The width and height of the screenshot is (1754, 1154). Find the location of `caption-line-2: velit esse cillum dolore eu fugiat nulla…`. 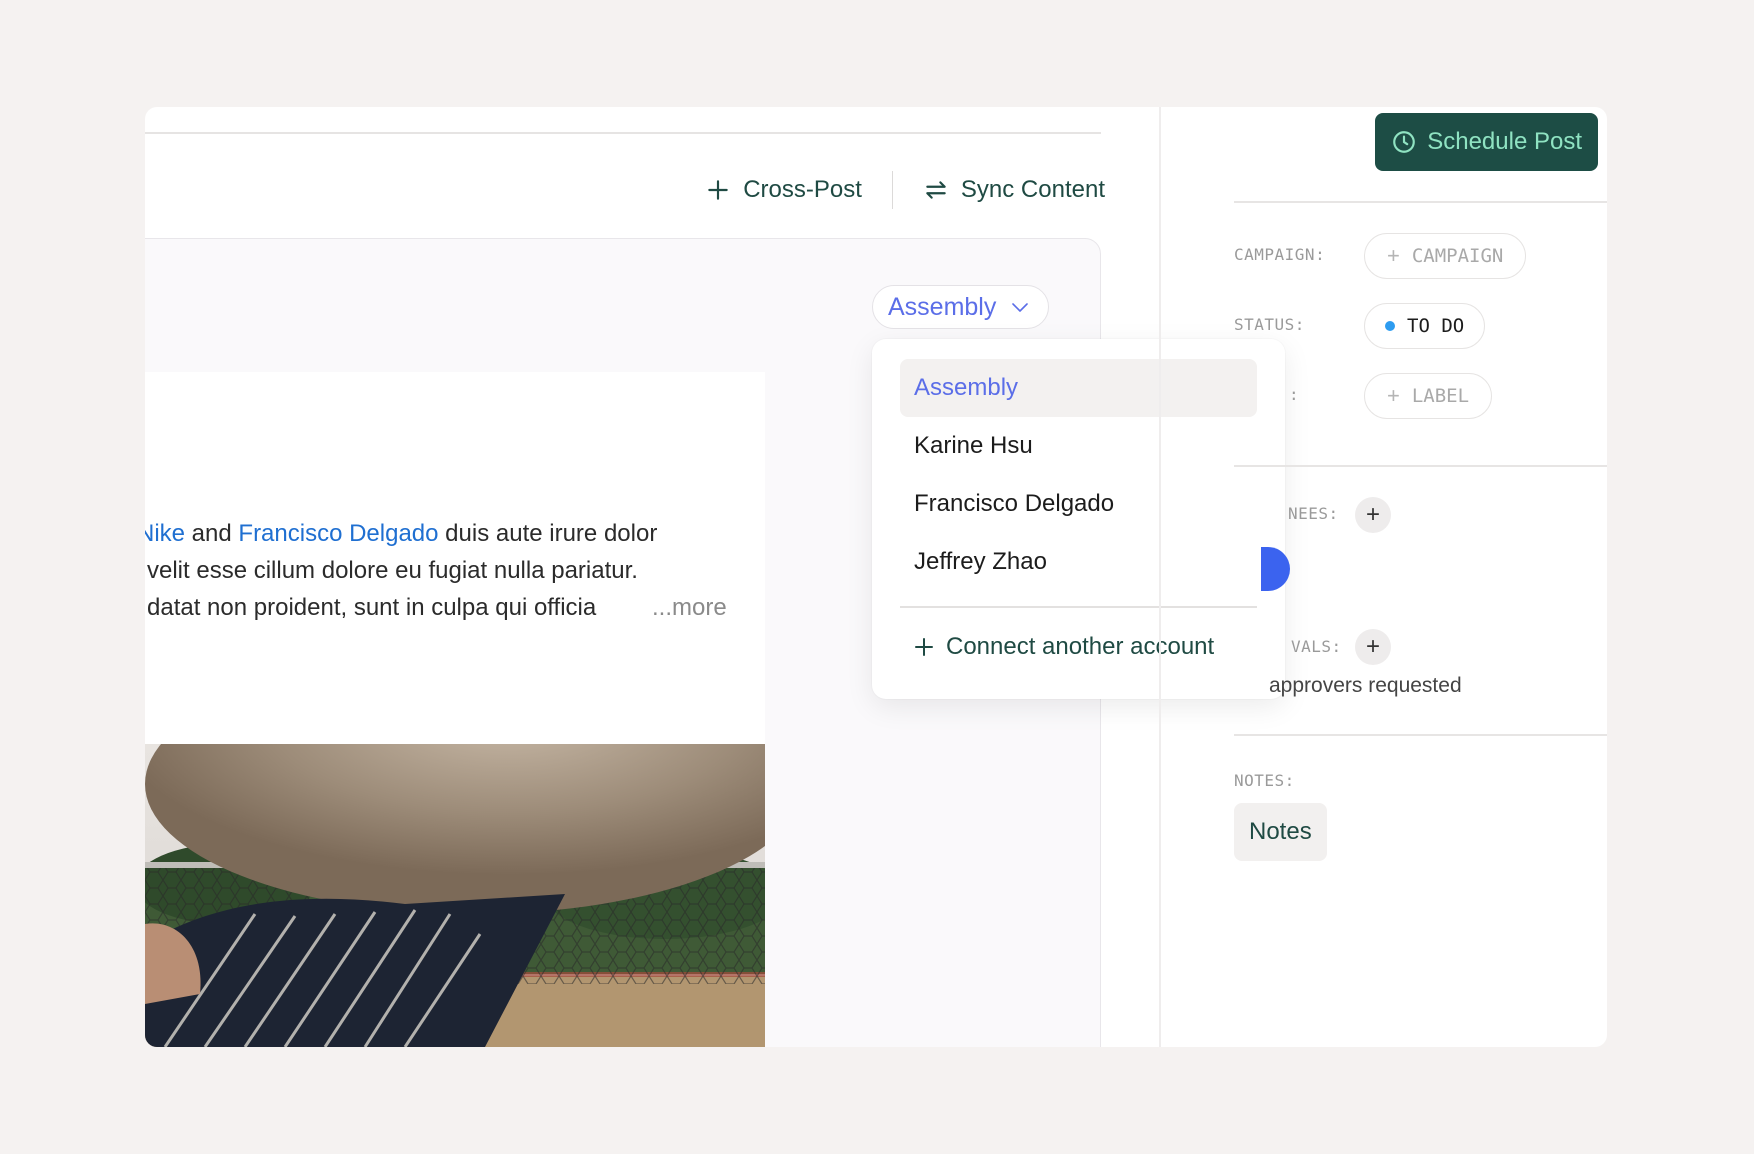

caption-line-2: velit esse cillum dolore eu fugiat nulla… is located at coordinates (392, 570).